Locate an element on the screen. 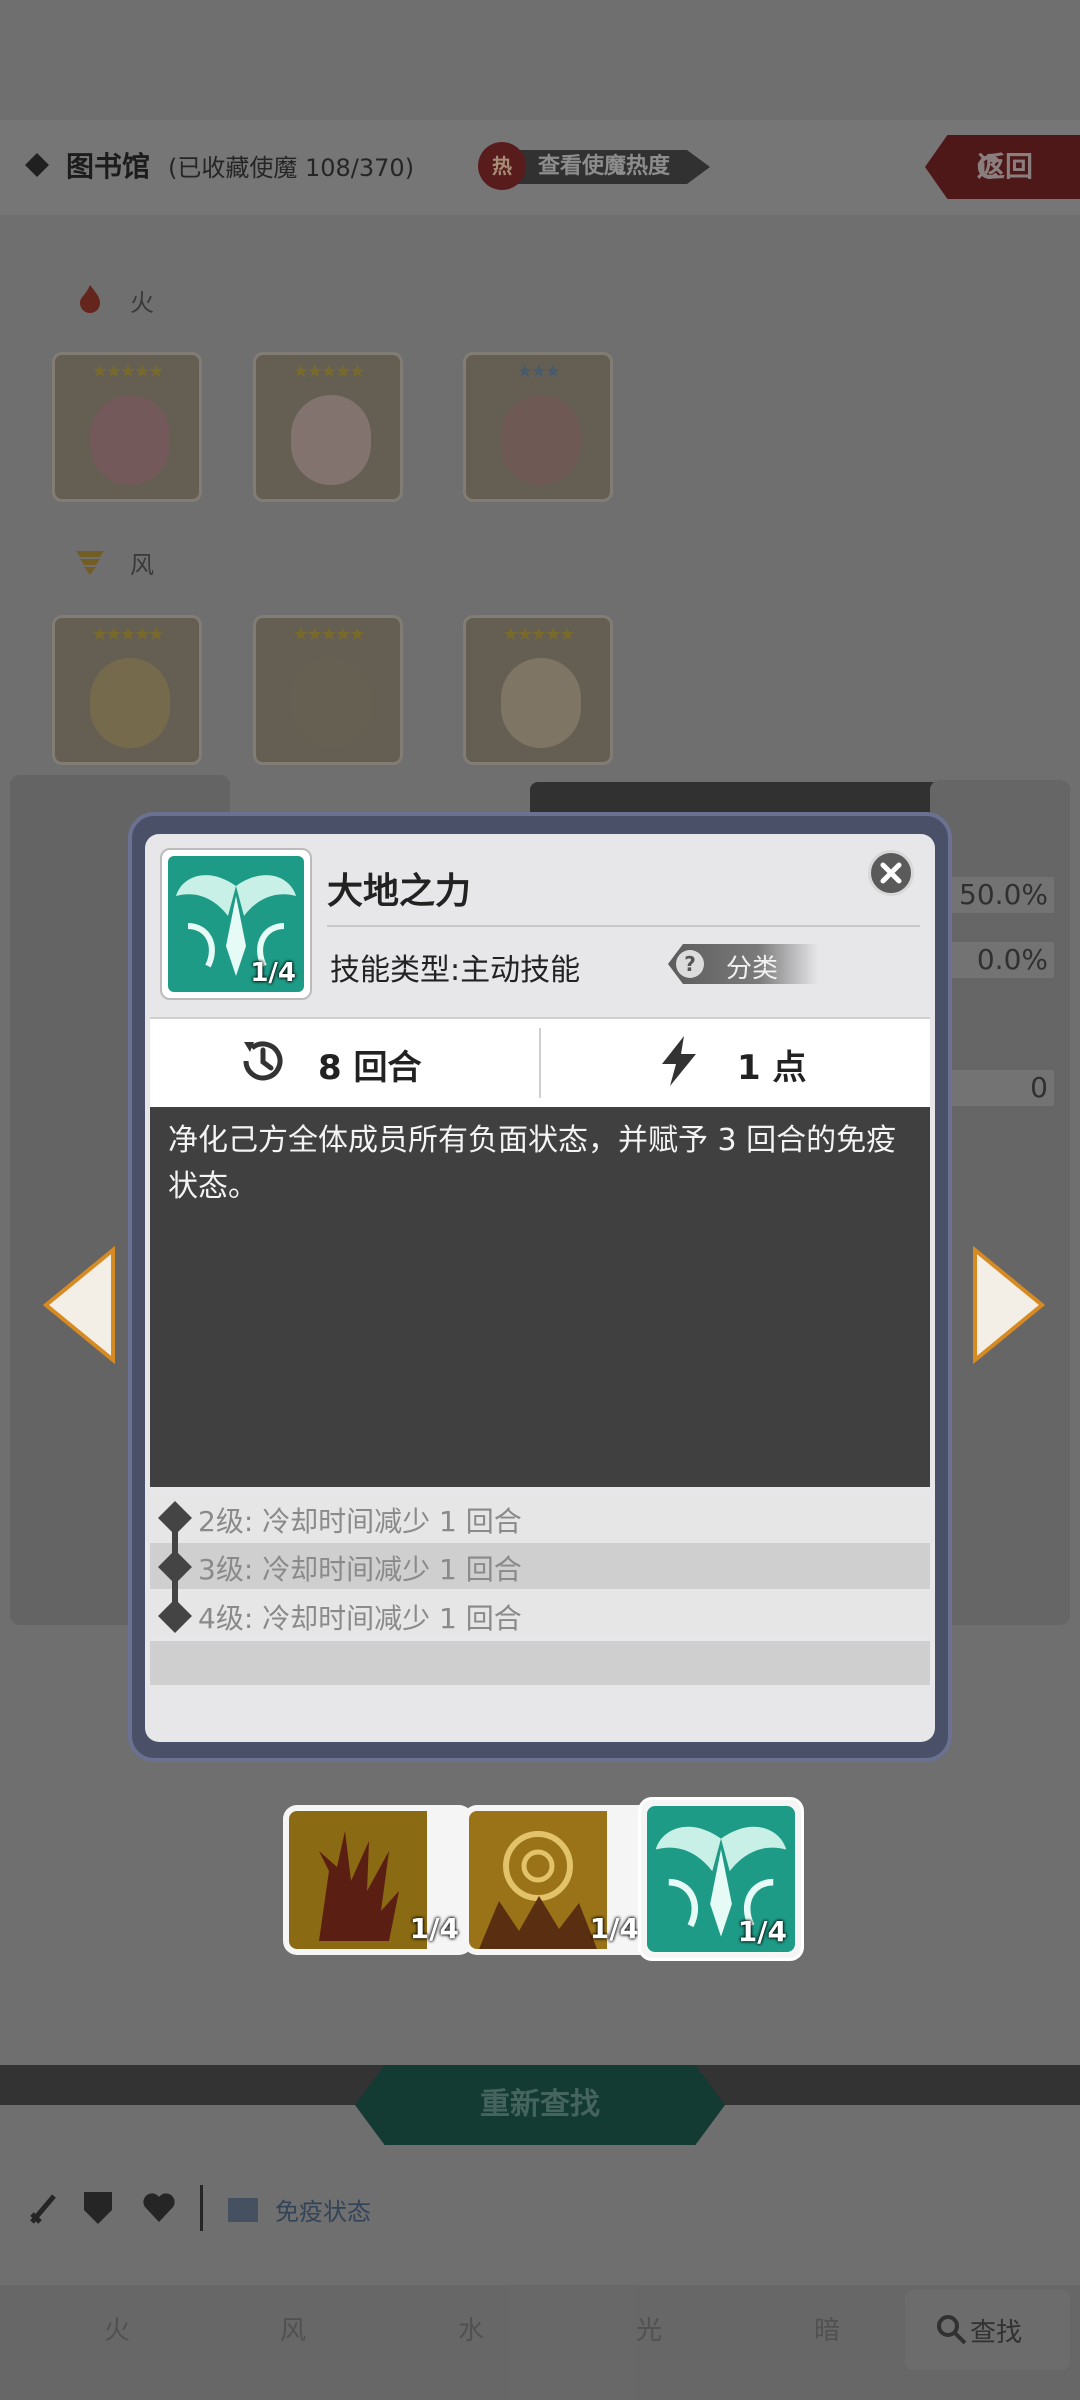 The image size is (1080, 2400). energy-lightning-icon is located at coordinates (679, 1061).